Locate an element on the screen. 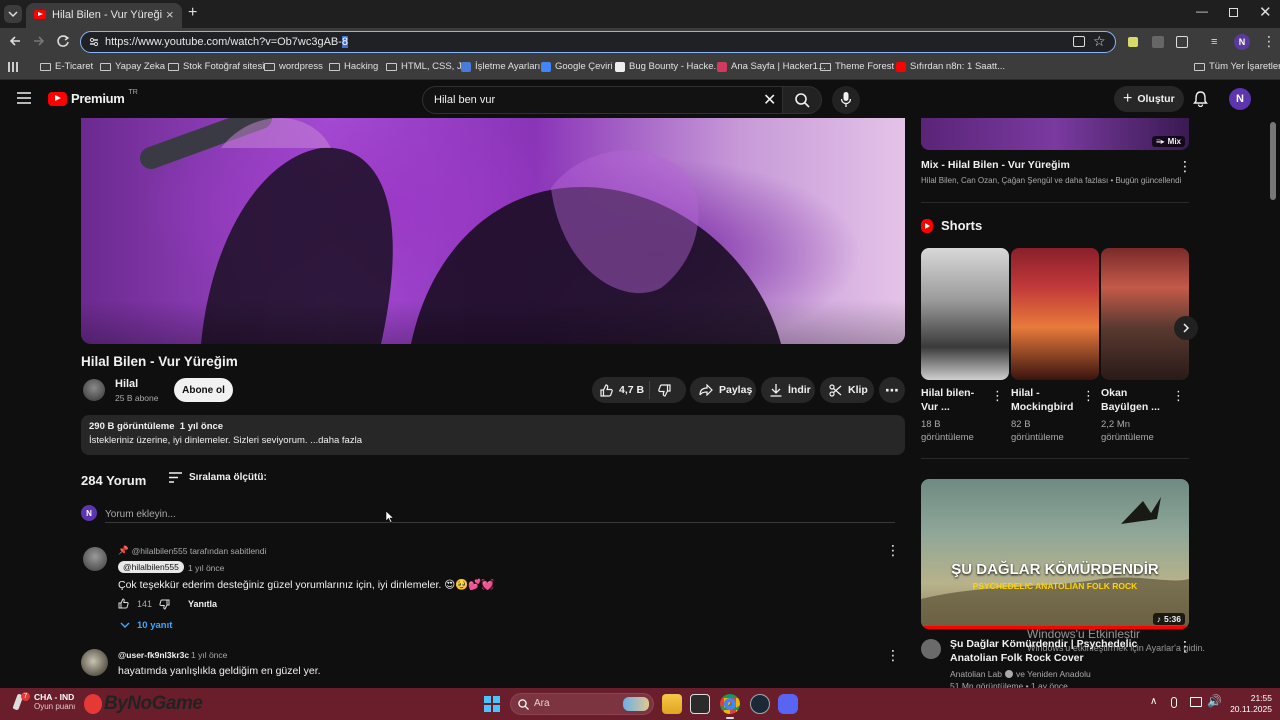 The image size is (1280, 720). restore-icon is located at coordinates (1233, 12).